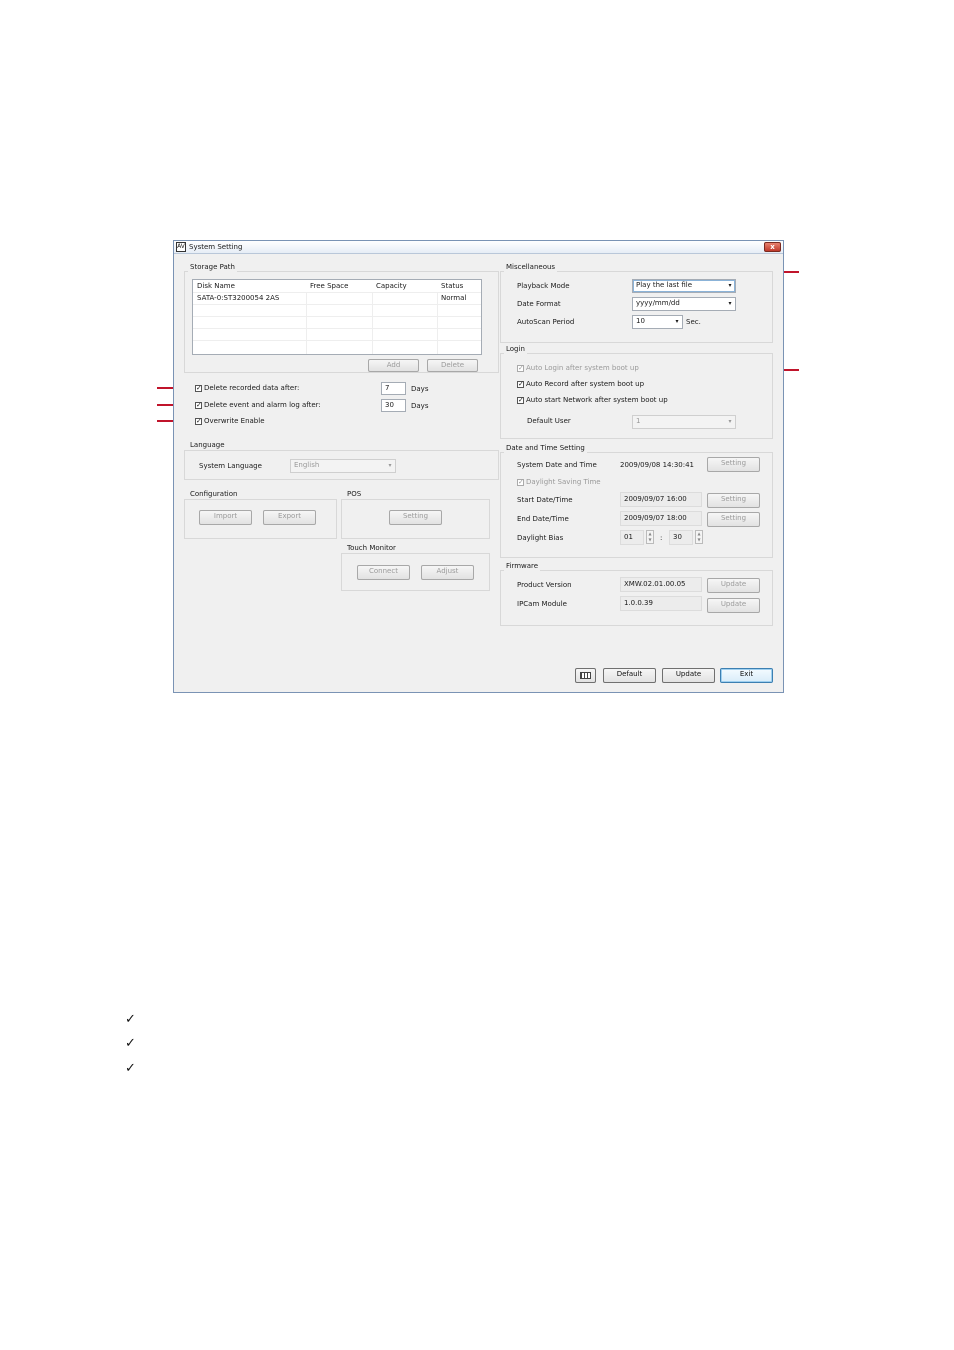  Describe the element at coordinates (452, 286) in the screenshot. I see `column-header-status: Status` at that location.